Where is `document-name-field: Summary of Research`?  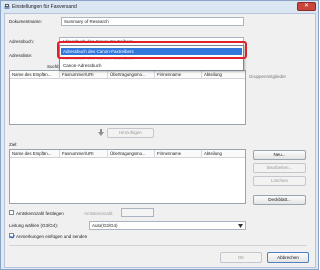
document-name-field: Summary of Research is located at coordinates (152, 21).